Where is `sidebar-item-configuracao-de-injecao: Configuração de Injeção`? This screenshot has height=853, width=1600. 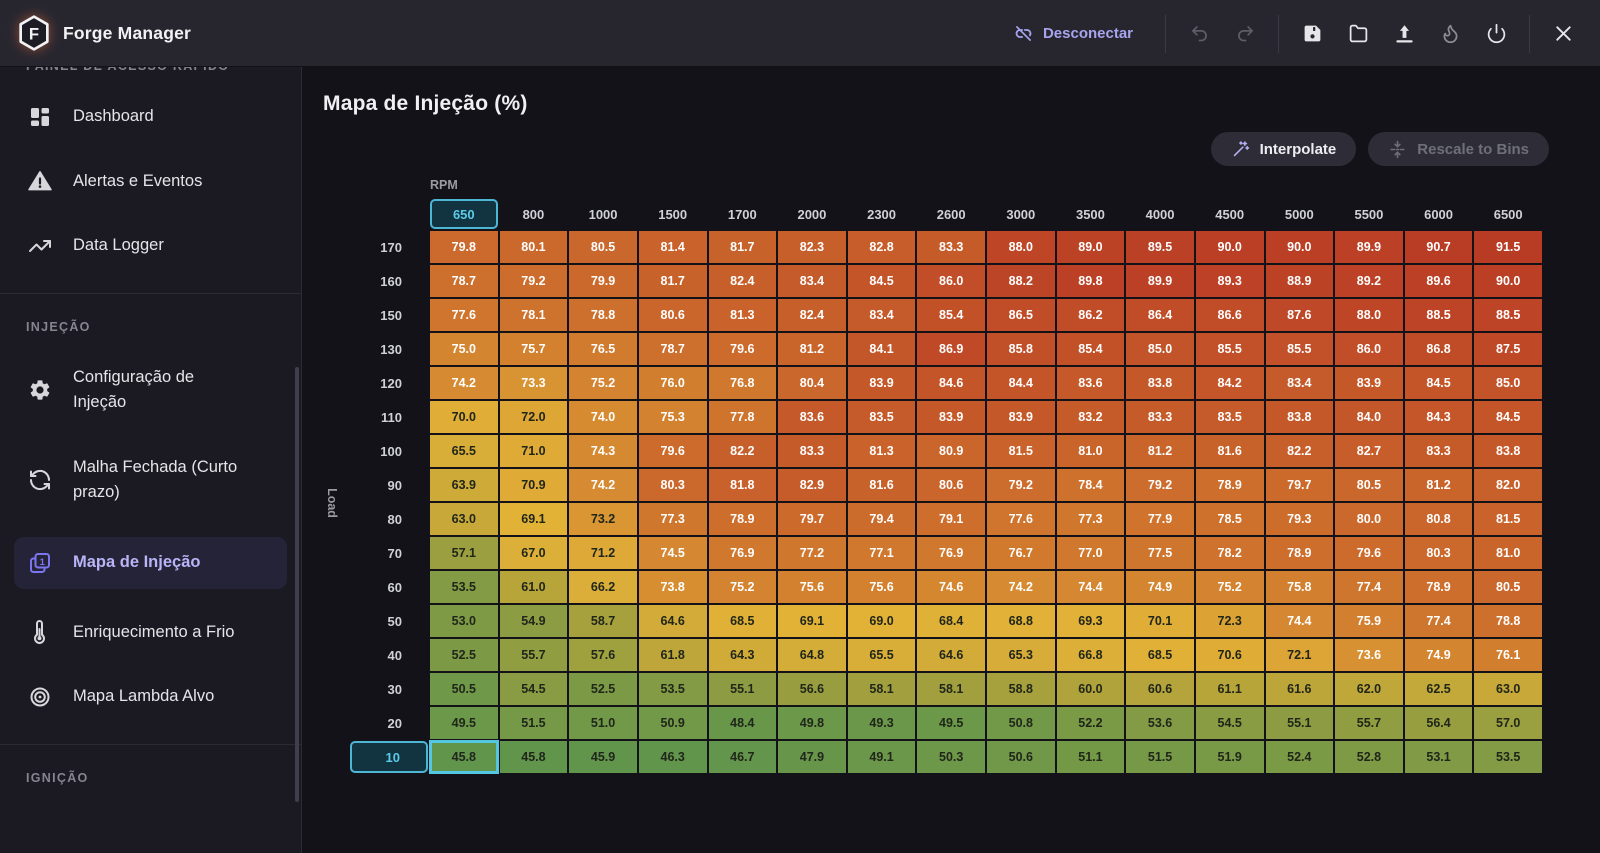 sidebar-item-configuracao-de-injecao: Configuração de Injeção is located at coordinates (150, 390).